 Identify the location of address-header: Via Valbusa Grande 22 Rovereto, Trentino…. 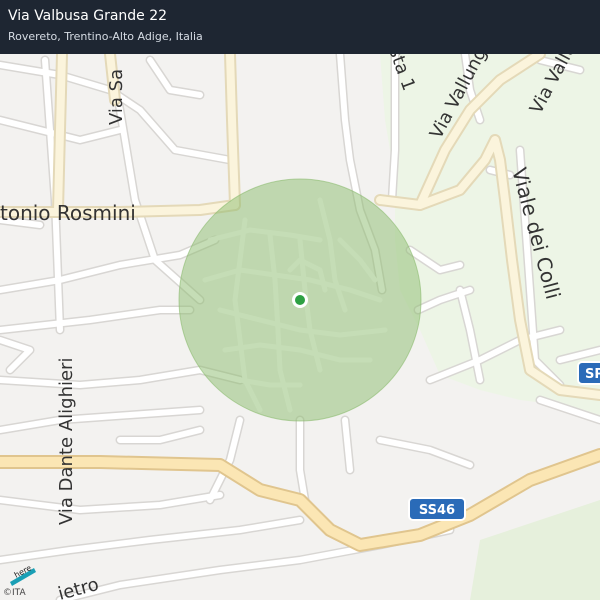
(300, 27).